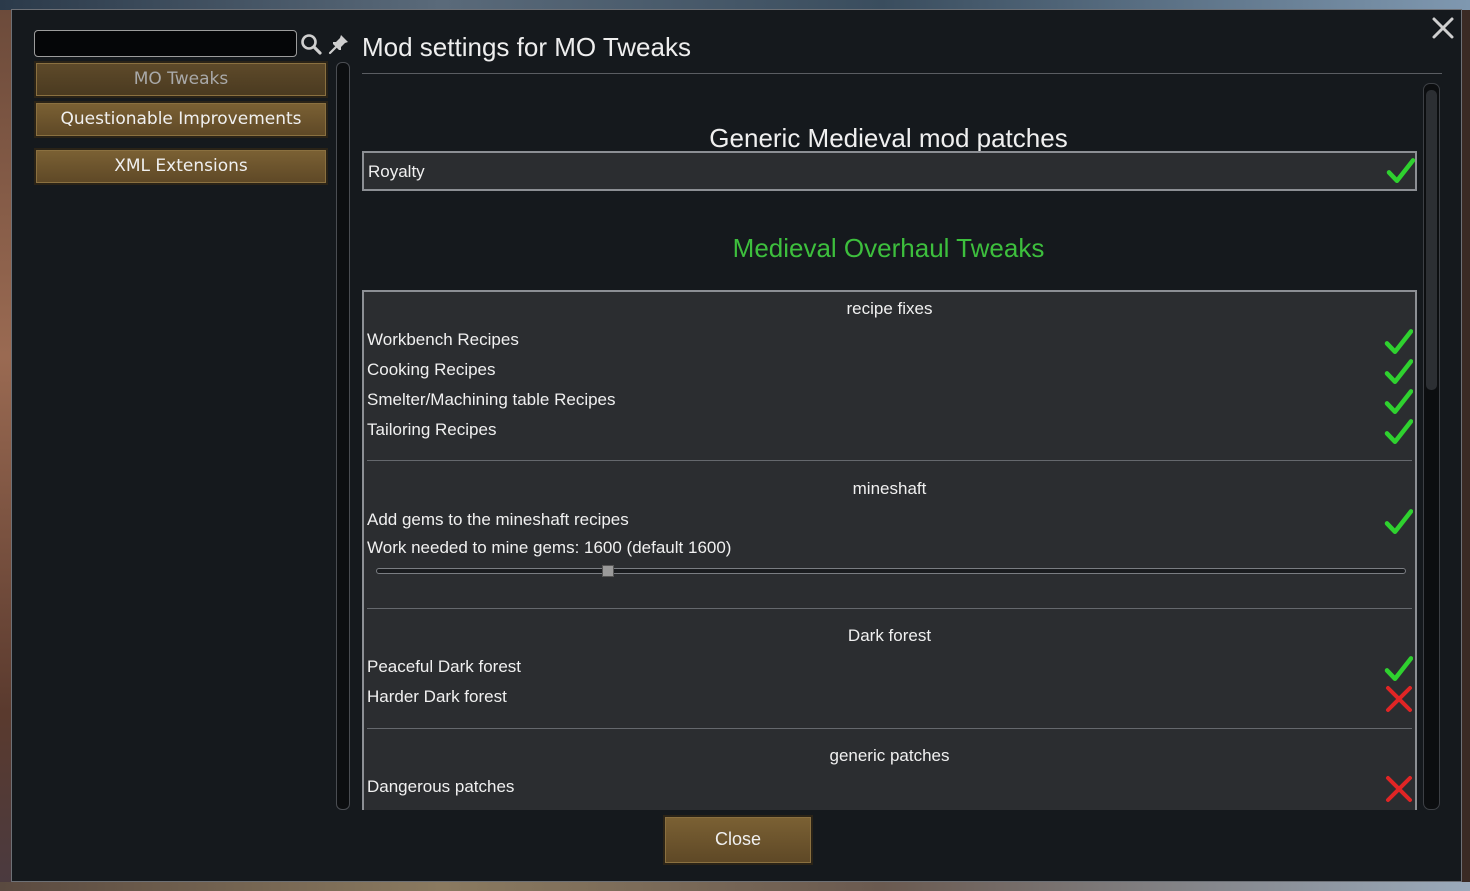  Describe the element at coordinates (891, 571) in the screenshot. I see `work-needed-slider` at that location.